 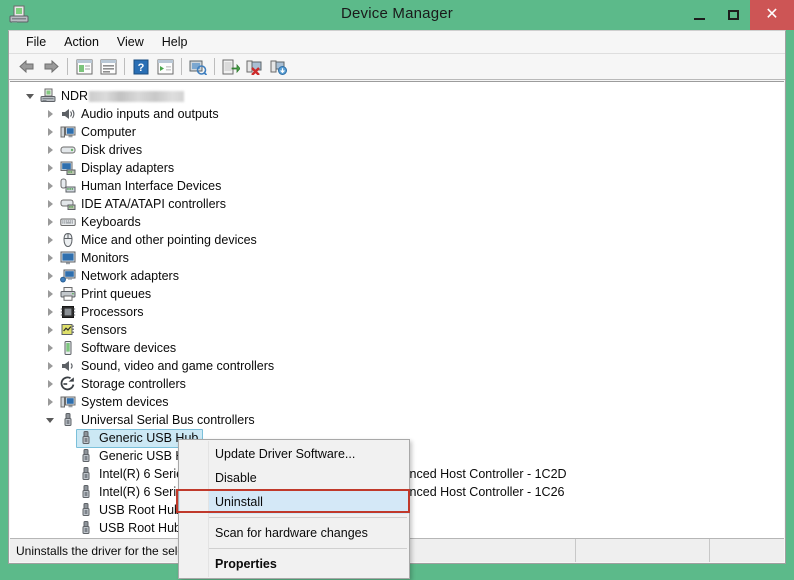 I want to click on menu-file: File, so click(x=36, y=42).